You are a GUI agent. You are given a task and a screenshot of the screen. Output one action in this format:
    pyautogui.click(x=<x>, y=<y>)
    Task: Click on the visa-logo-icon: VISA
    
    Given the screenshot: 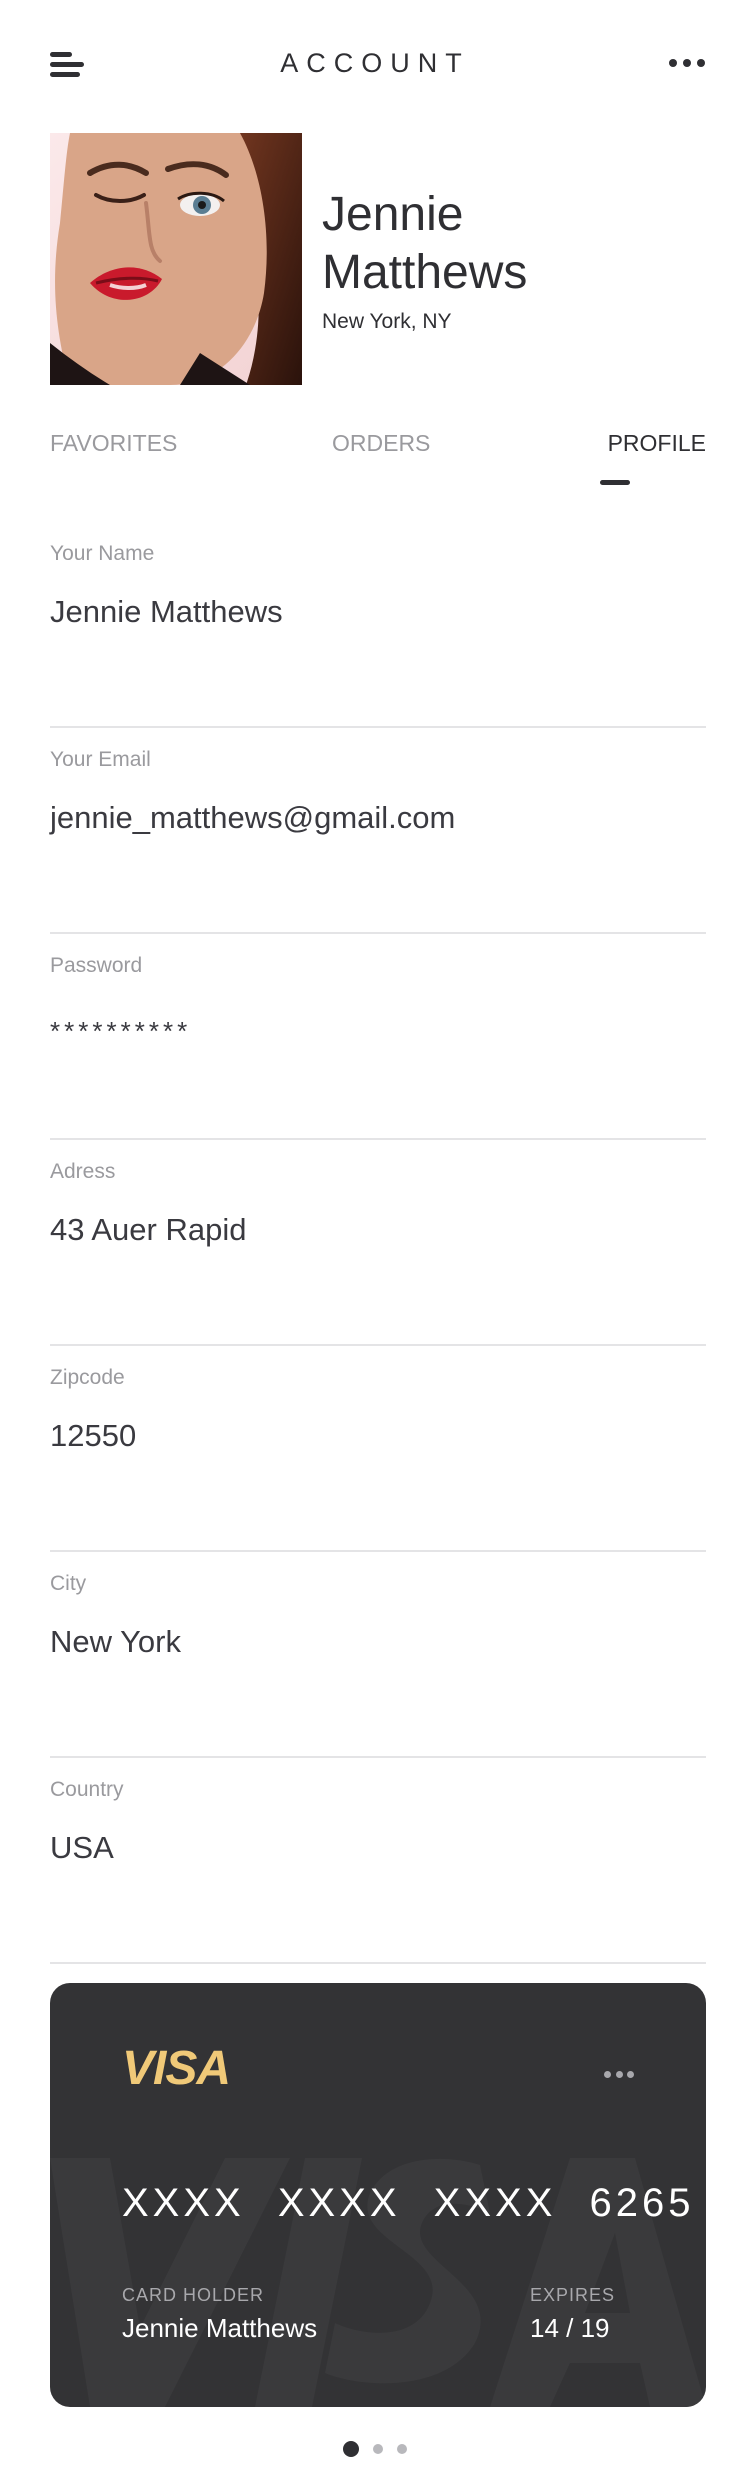 What is the action you would take?
    pyautogui.click(x=176, y=2066)
    